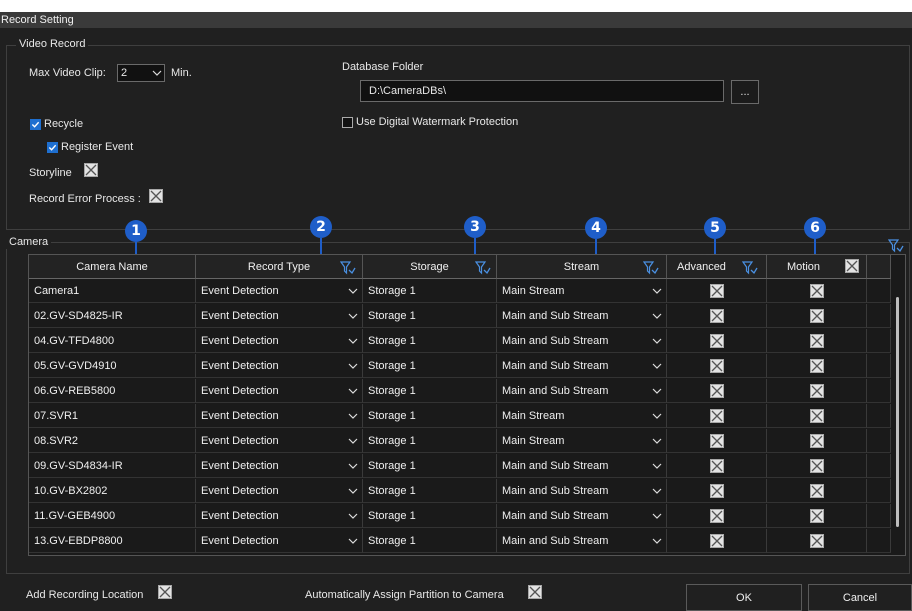  What do you see at coordinates (430, 491) in the screenshot?
I see `cell-storage: Storage 1` at bounding box center [430, 491].